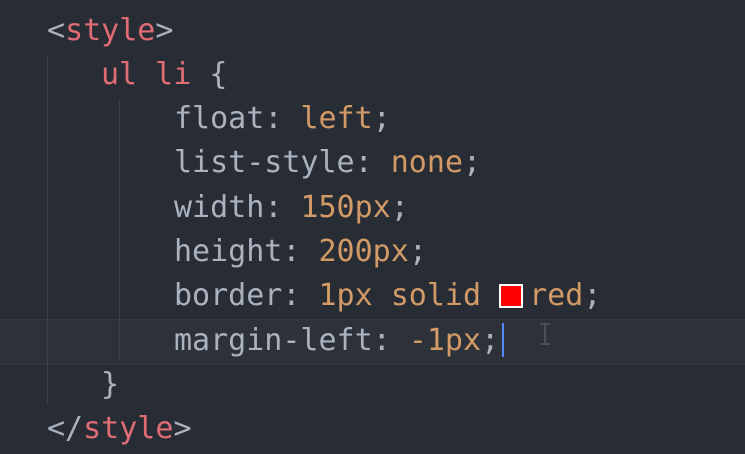 The image size is (745, 454). Describe the element at coordinates (219, 207) in the screenshot. I see `css-property: width` at that location.